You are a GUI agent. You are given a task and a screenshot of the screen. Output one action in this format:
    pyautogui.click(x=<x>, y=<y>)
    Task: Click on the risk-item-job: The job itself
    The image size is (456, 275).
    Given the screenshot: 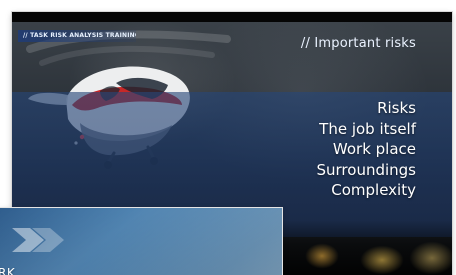 What is the action you would take?
    pyautogui.click(x=367, y=128)
    